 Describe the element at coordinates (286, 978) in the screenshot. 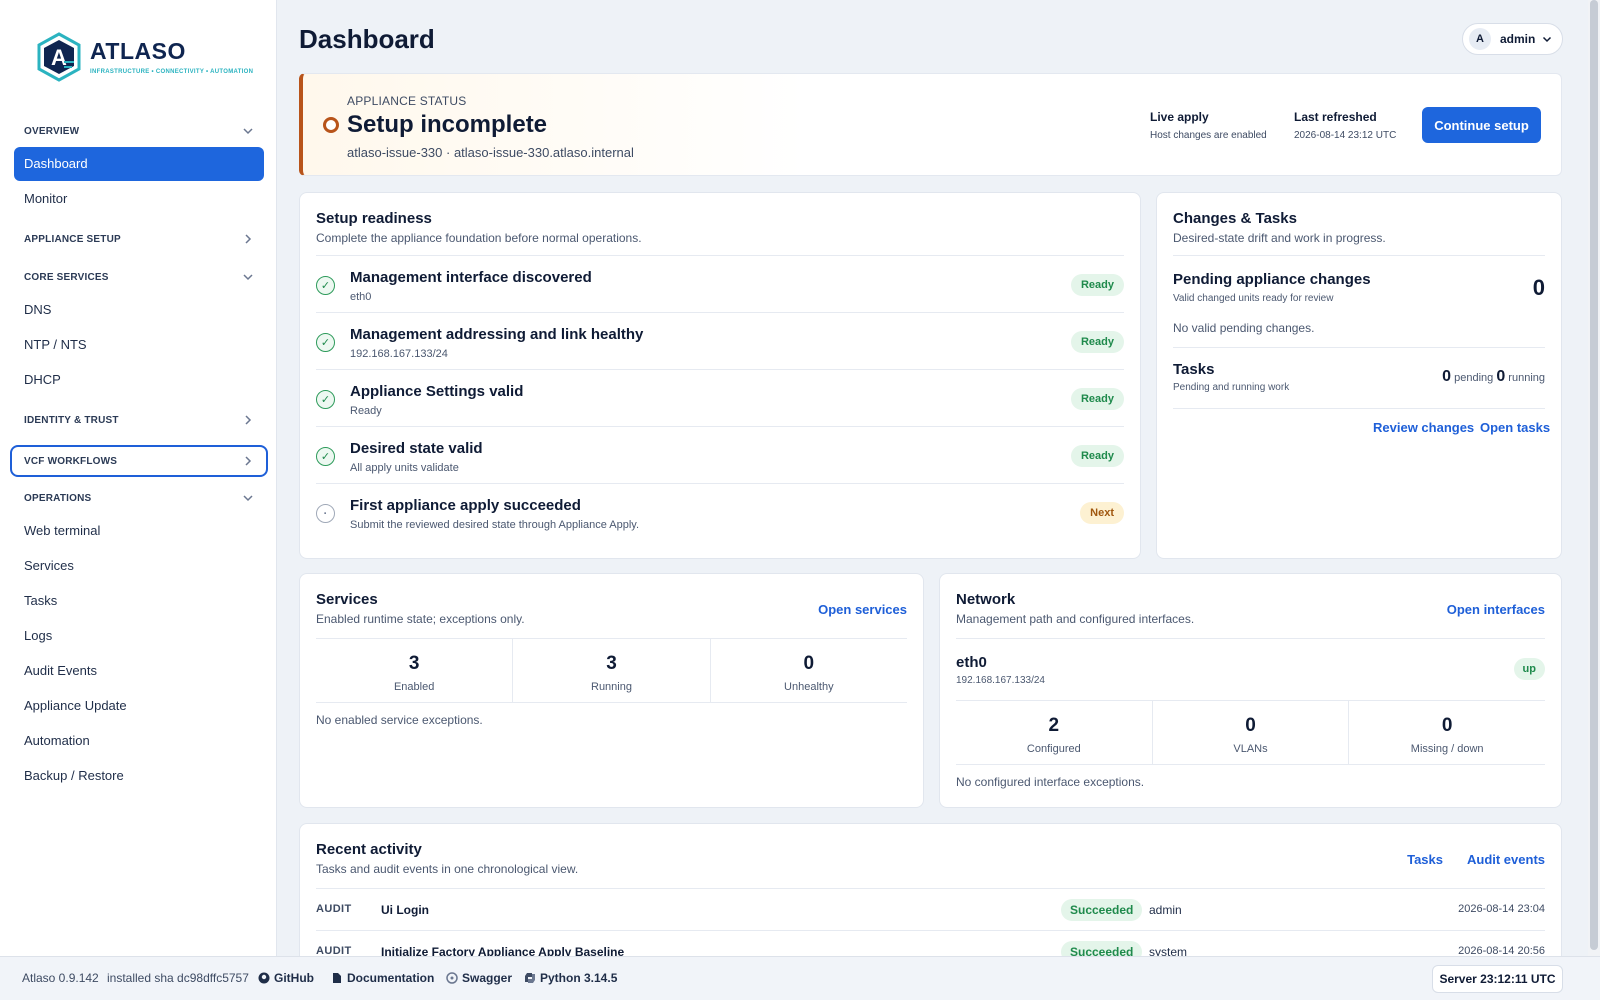

I see `github-link: GitHub` at that location.